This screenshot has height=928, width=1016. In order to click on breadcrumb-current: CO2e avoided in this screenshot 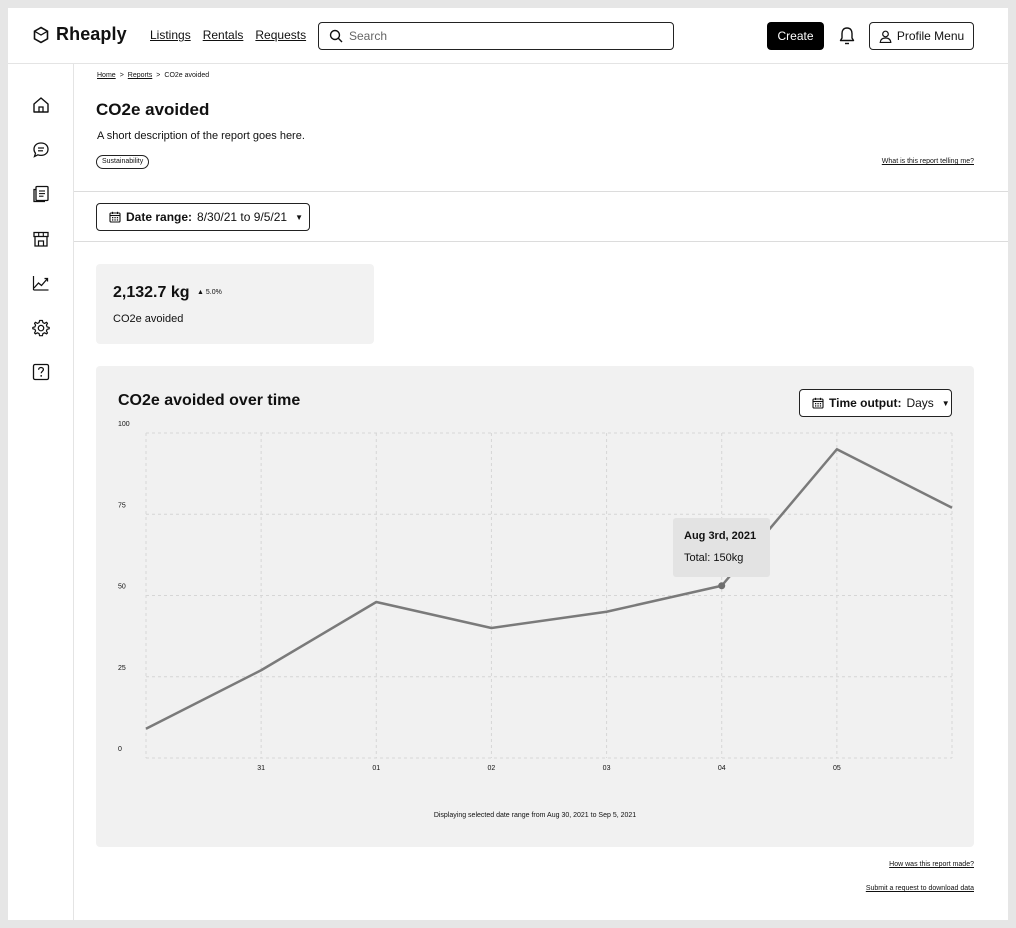, I will do `click(187, 75)`.